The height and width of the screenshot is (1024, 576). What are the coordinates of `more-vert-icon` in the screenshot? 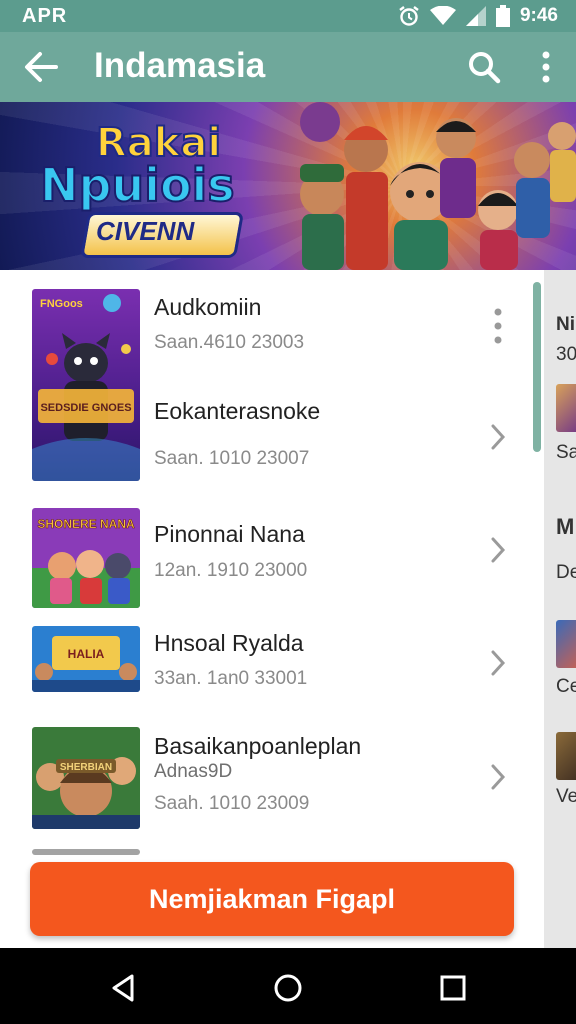 It's located at (498, 326).